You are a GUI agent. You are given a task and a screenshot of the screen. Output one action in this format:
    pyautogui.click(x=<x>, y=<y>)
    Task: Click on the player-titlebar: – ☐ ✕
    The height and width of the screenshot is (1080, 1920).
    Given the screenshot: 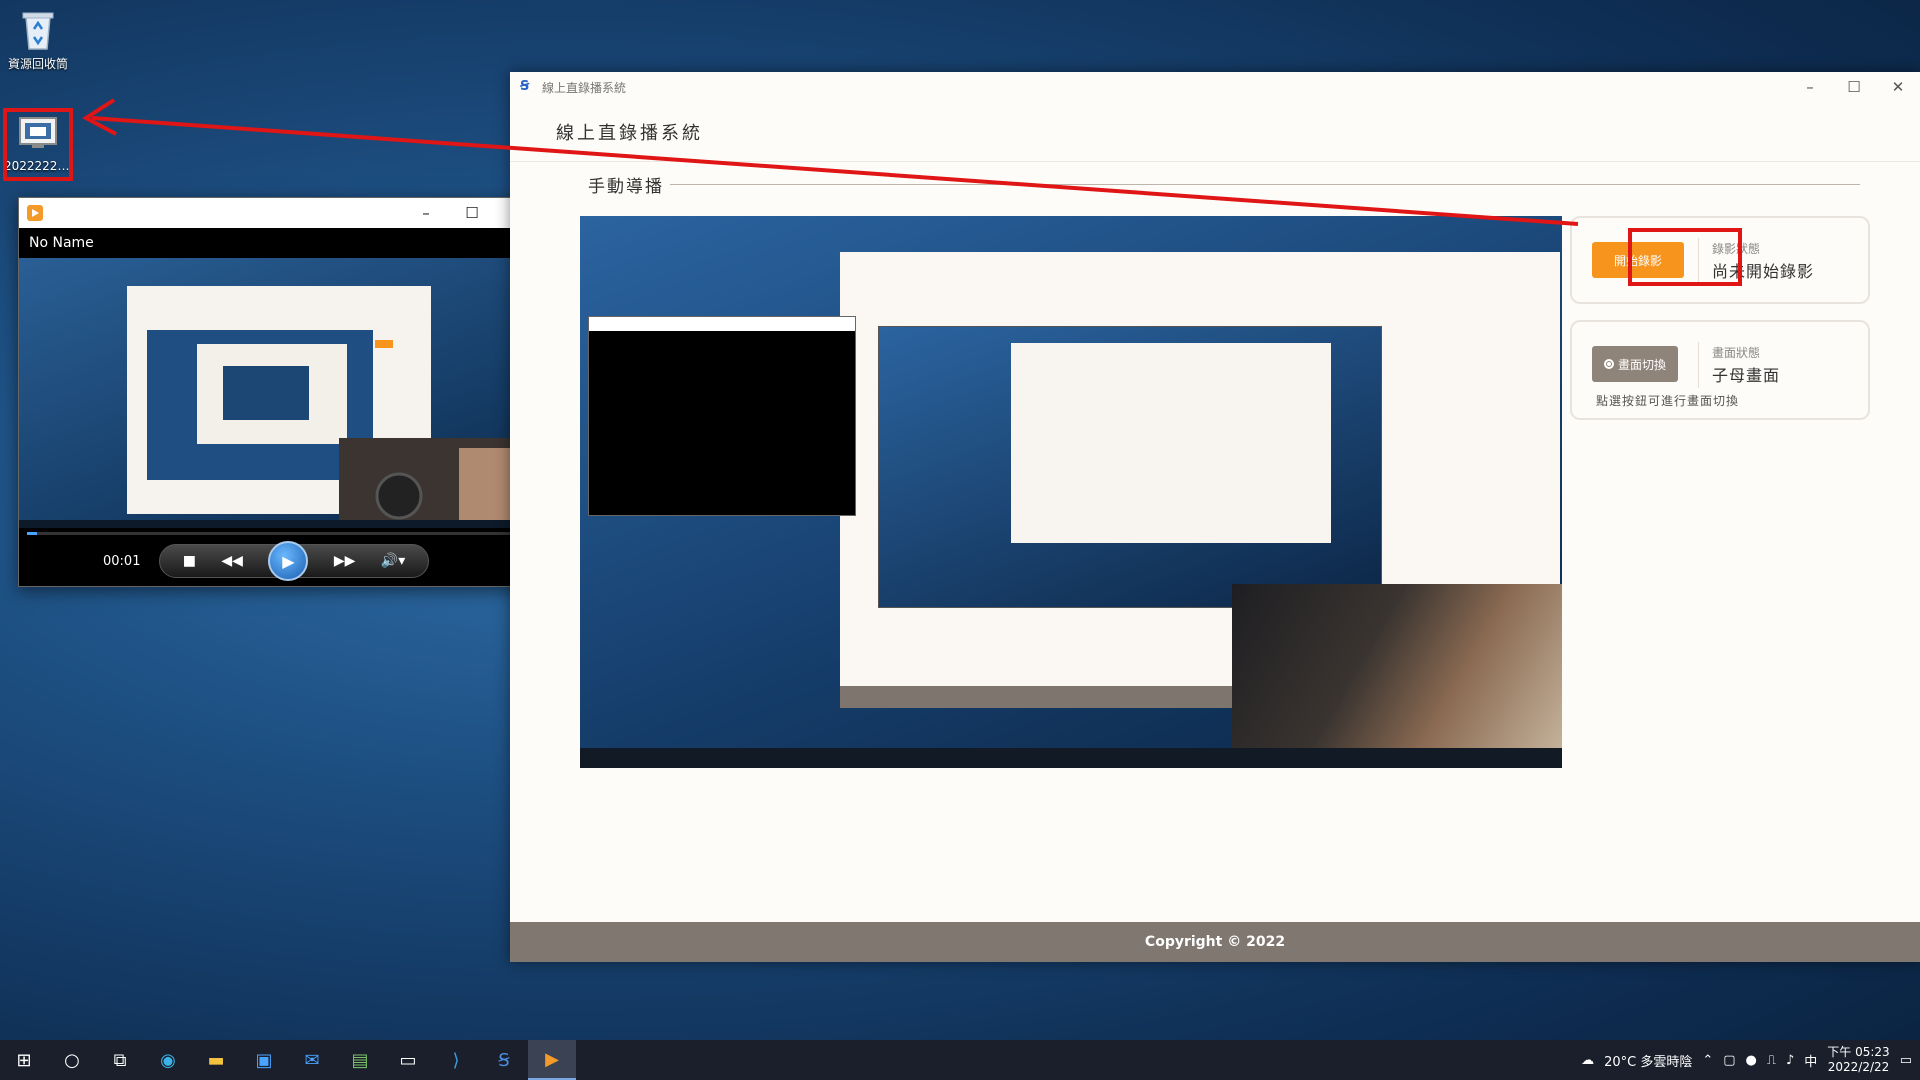 What is the action you would take?
    pyautogui.click(x=280, y=213)
    